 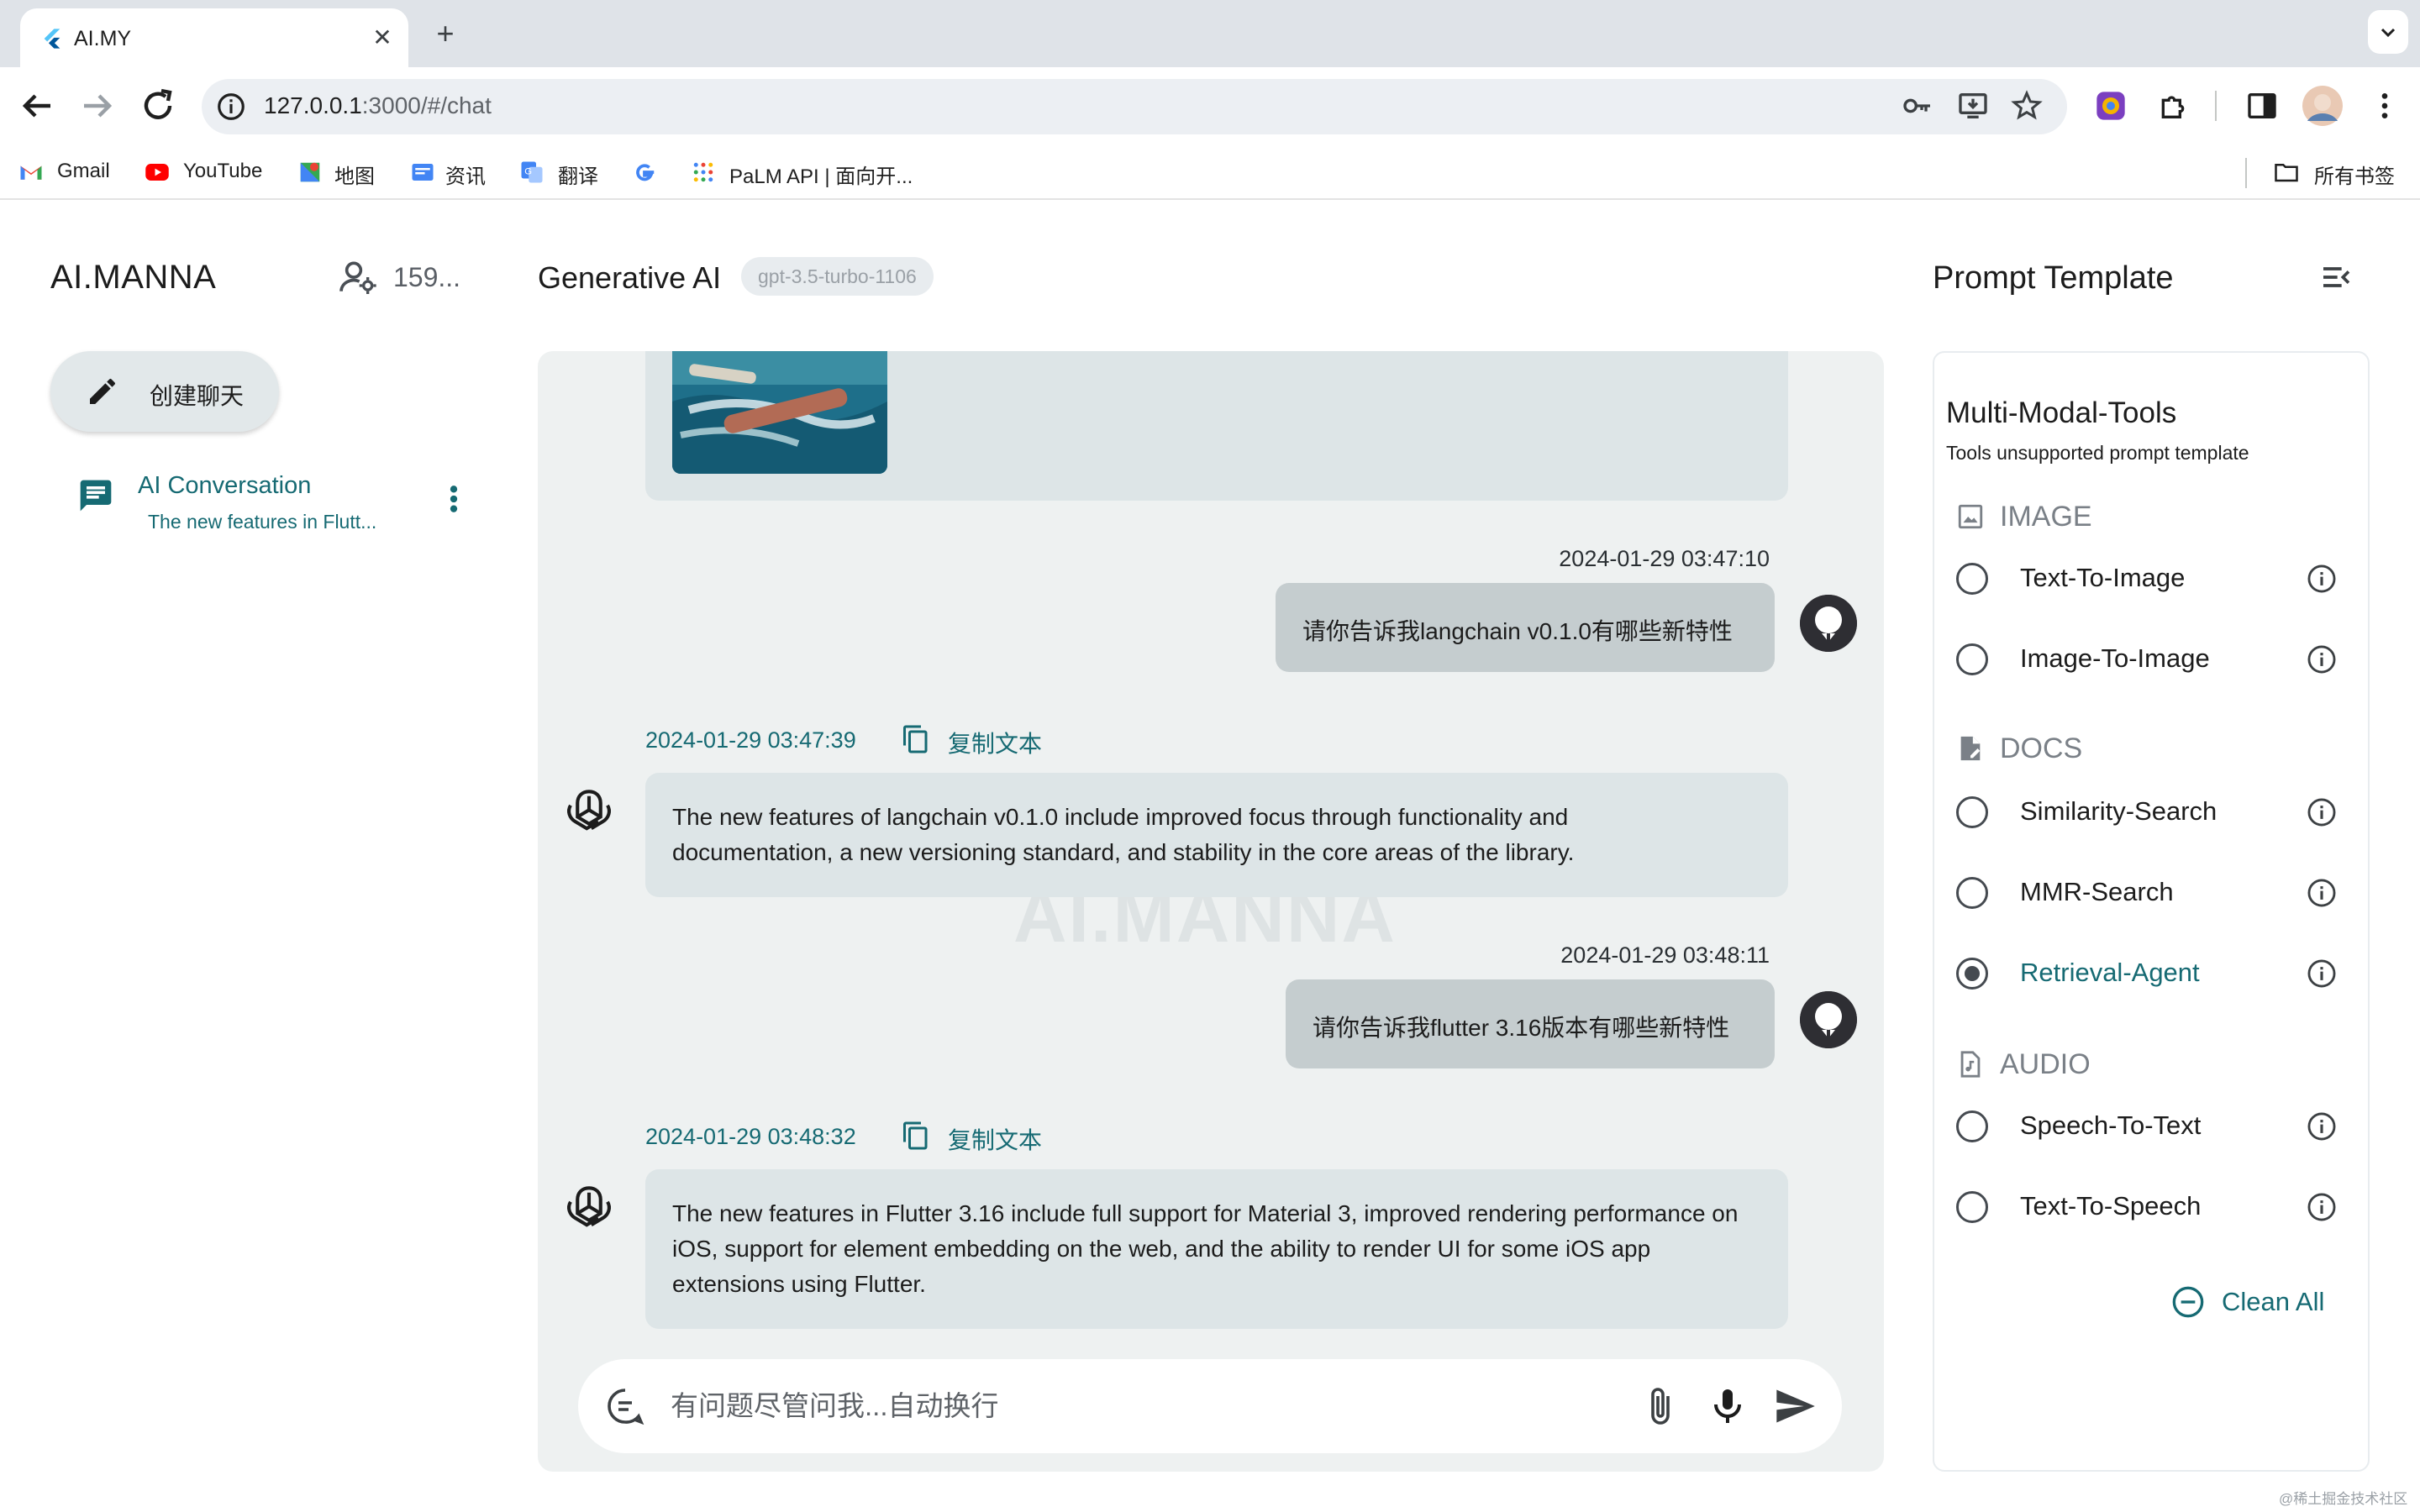 I want to click on gmail-icon, so click(x=31, y=172).